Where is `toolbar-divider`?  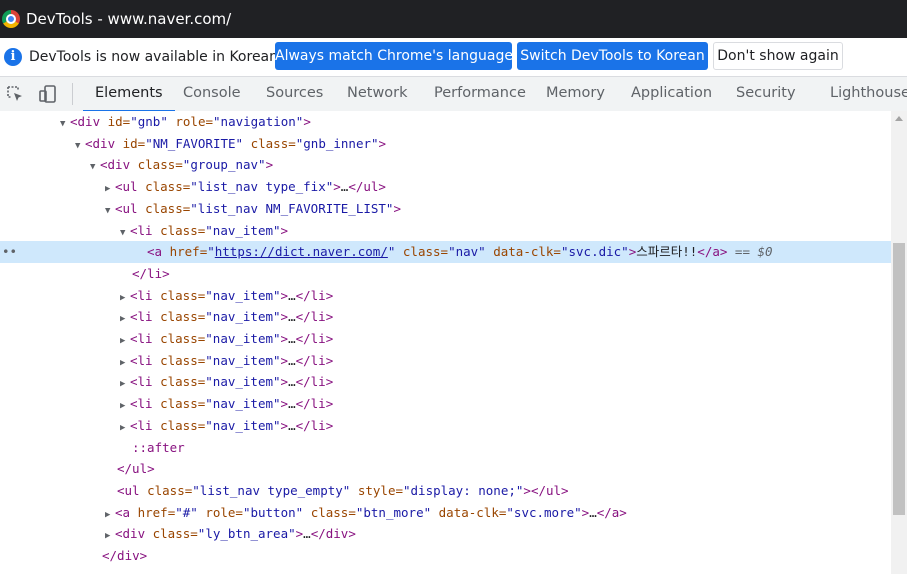 toolbar-divider is located at coordinates (72, 94).